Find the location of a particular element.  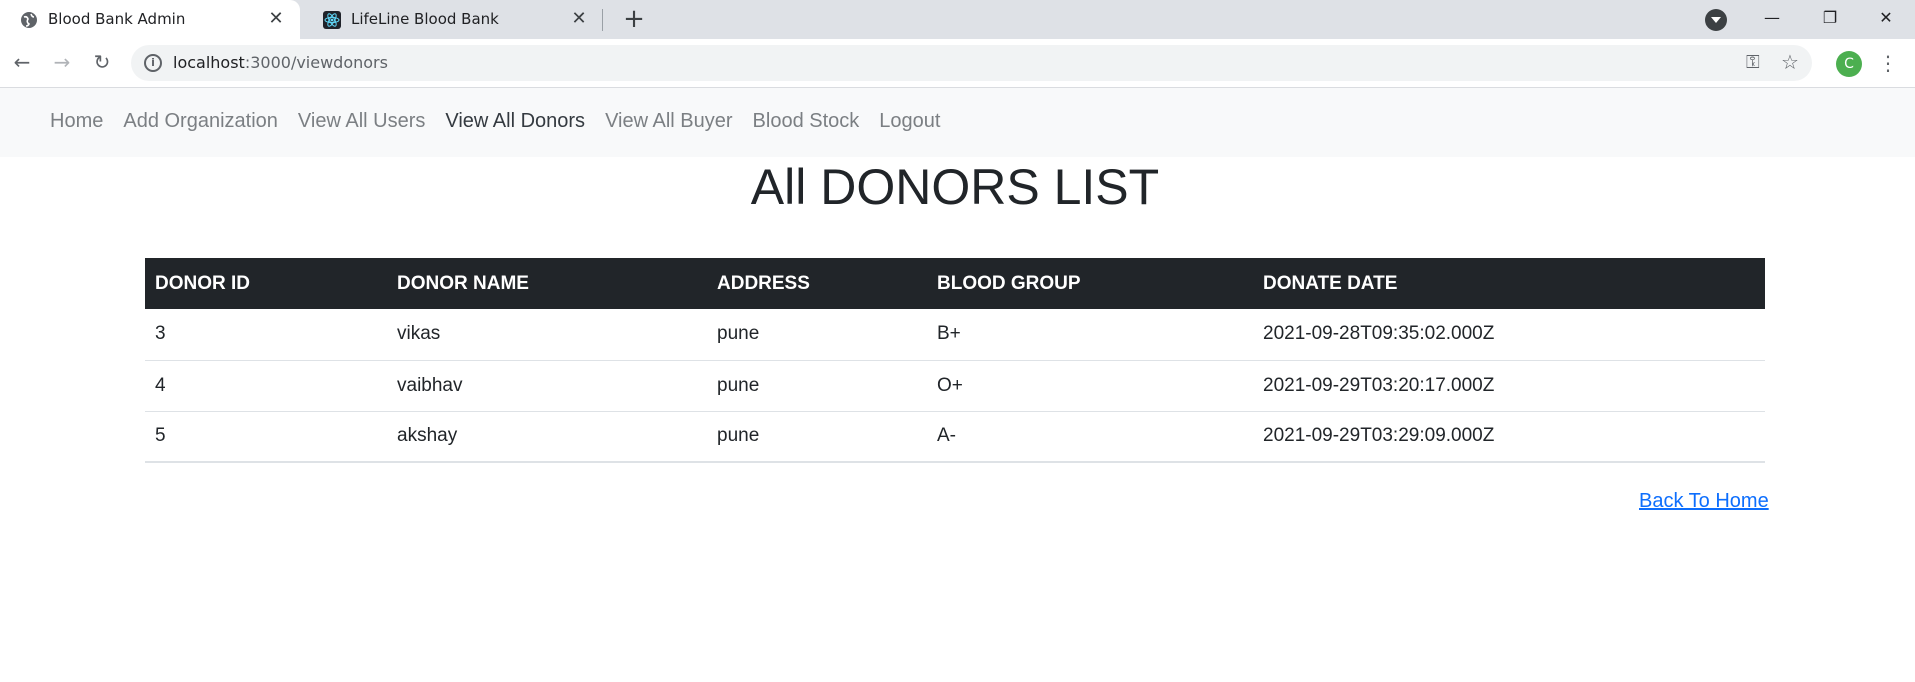

donate-date-cell: 2021-09-28T09:35:02.000Z is located at coordinates (1509, 335).